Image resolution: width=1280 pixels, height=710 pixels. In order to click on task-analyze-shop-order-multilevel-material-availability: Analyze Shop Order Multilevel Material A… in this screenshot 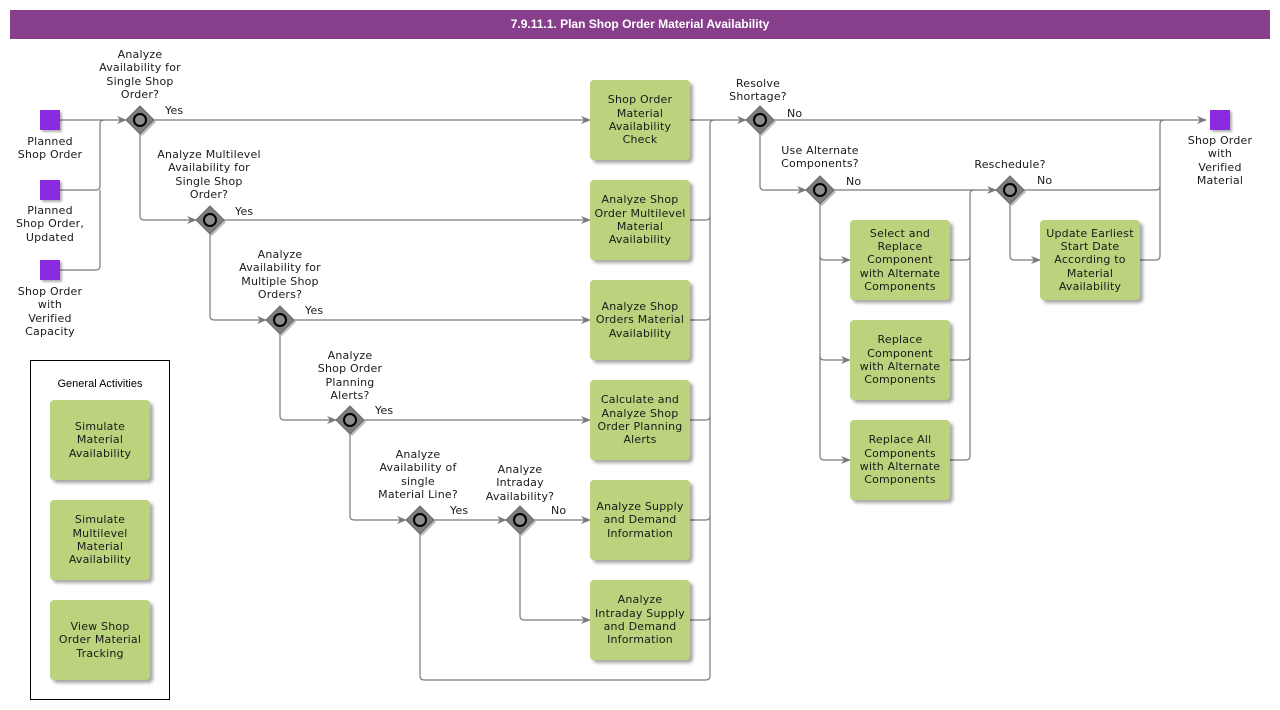, I will do `click(640, 220)`.